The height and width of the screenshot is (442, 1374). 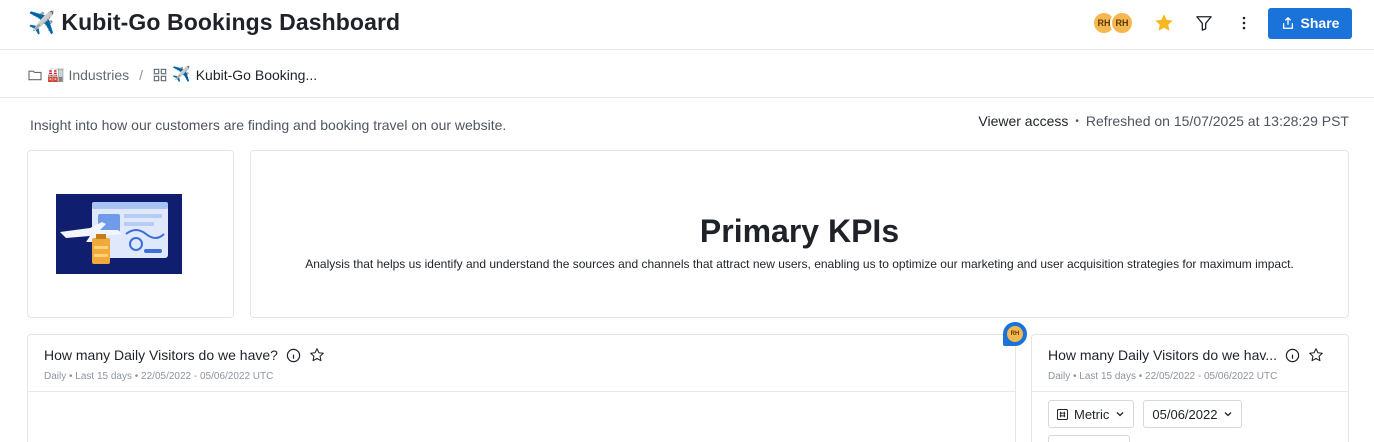 I want to click on date-label: 05/06/2022, so click(x=1185, y=414).